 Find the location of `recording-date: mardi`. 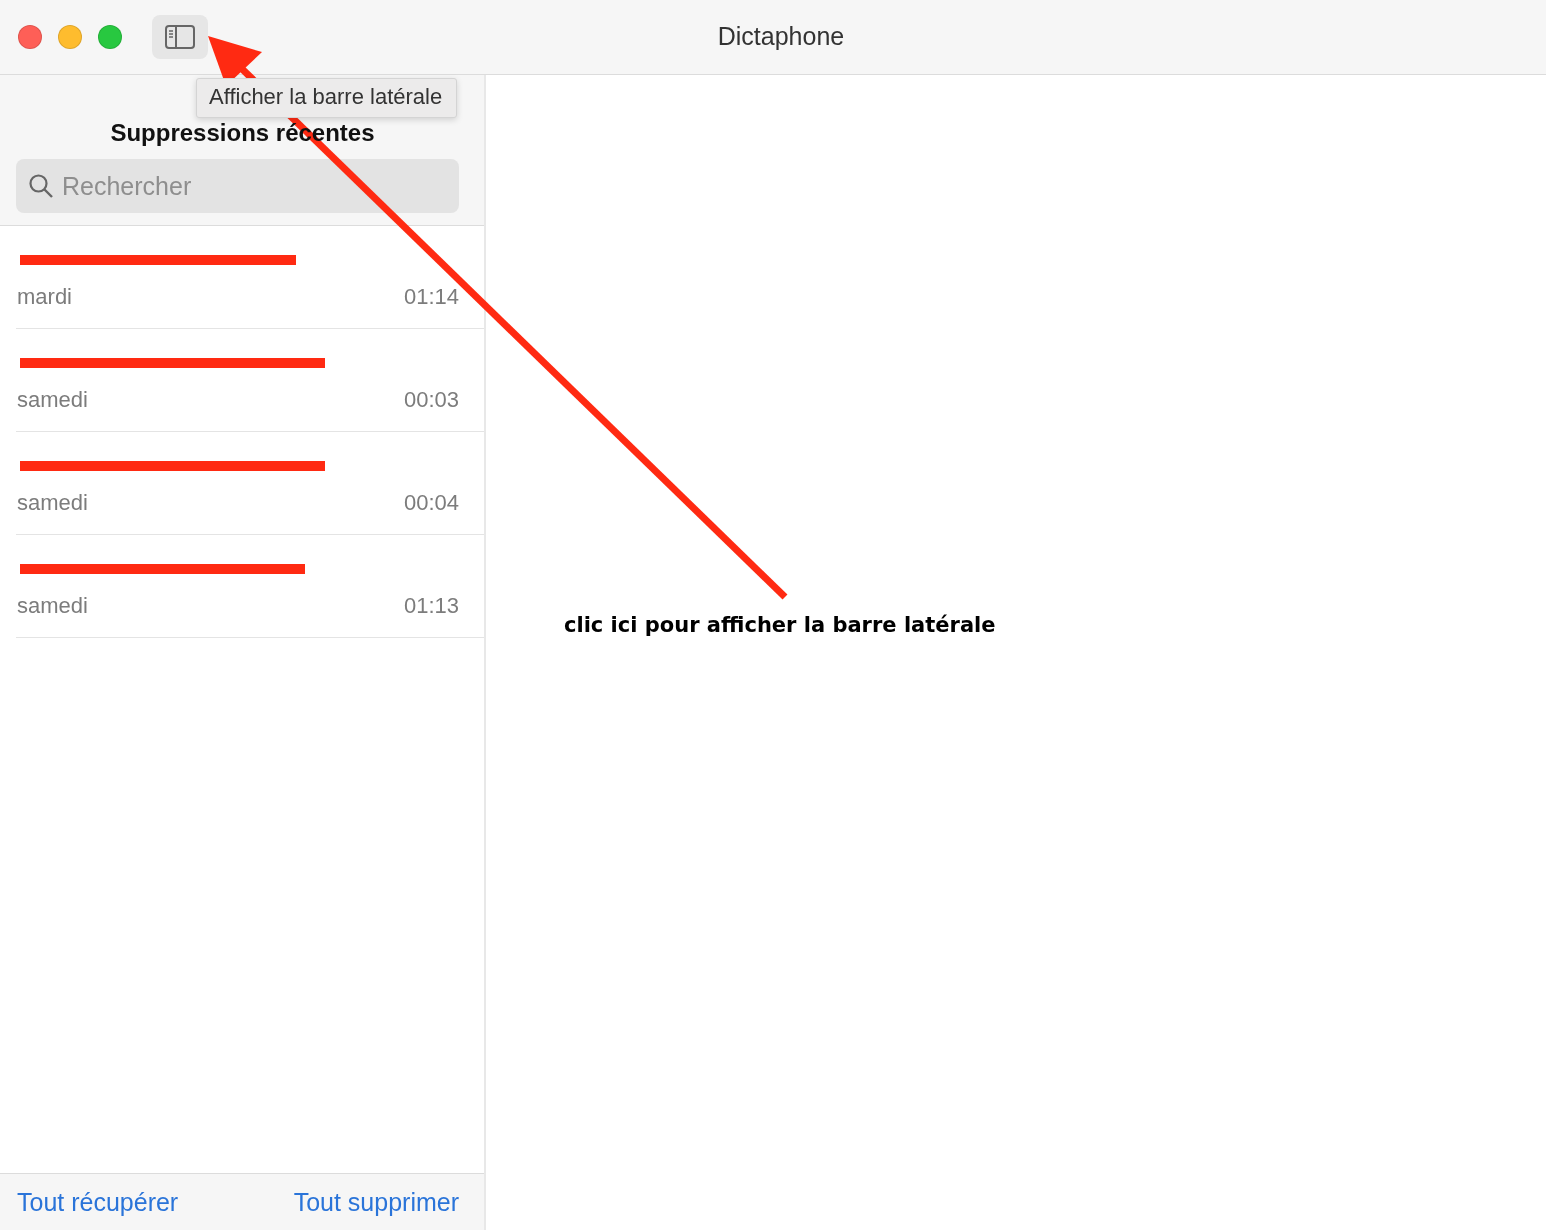

recording-date: mardi is located at coordinates (44, 297).